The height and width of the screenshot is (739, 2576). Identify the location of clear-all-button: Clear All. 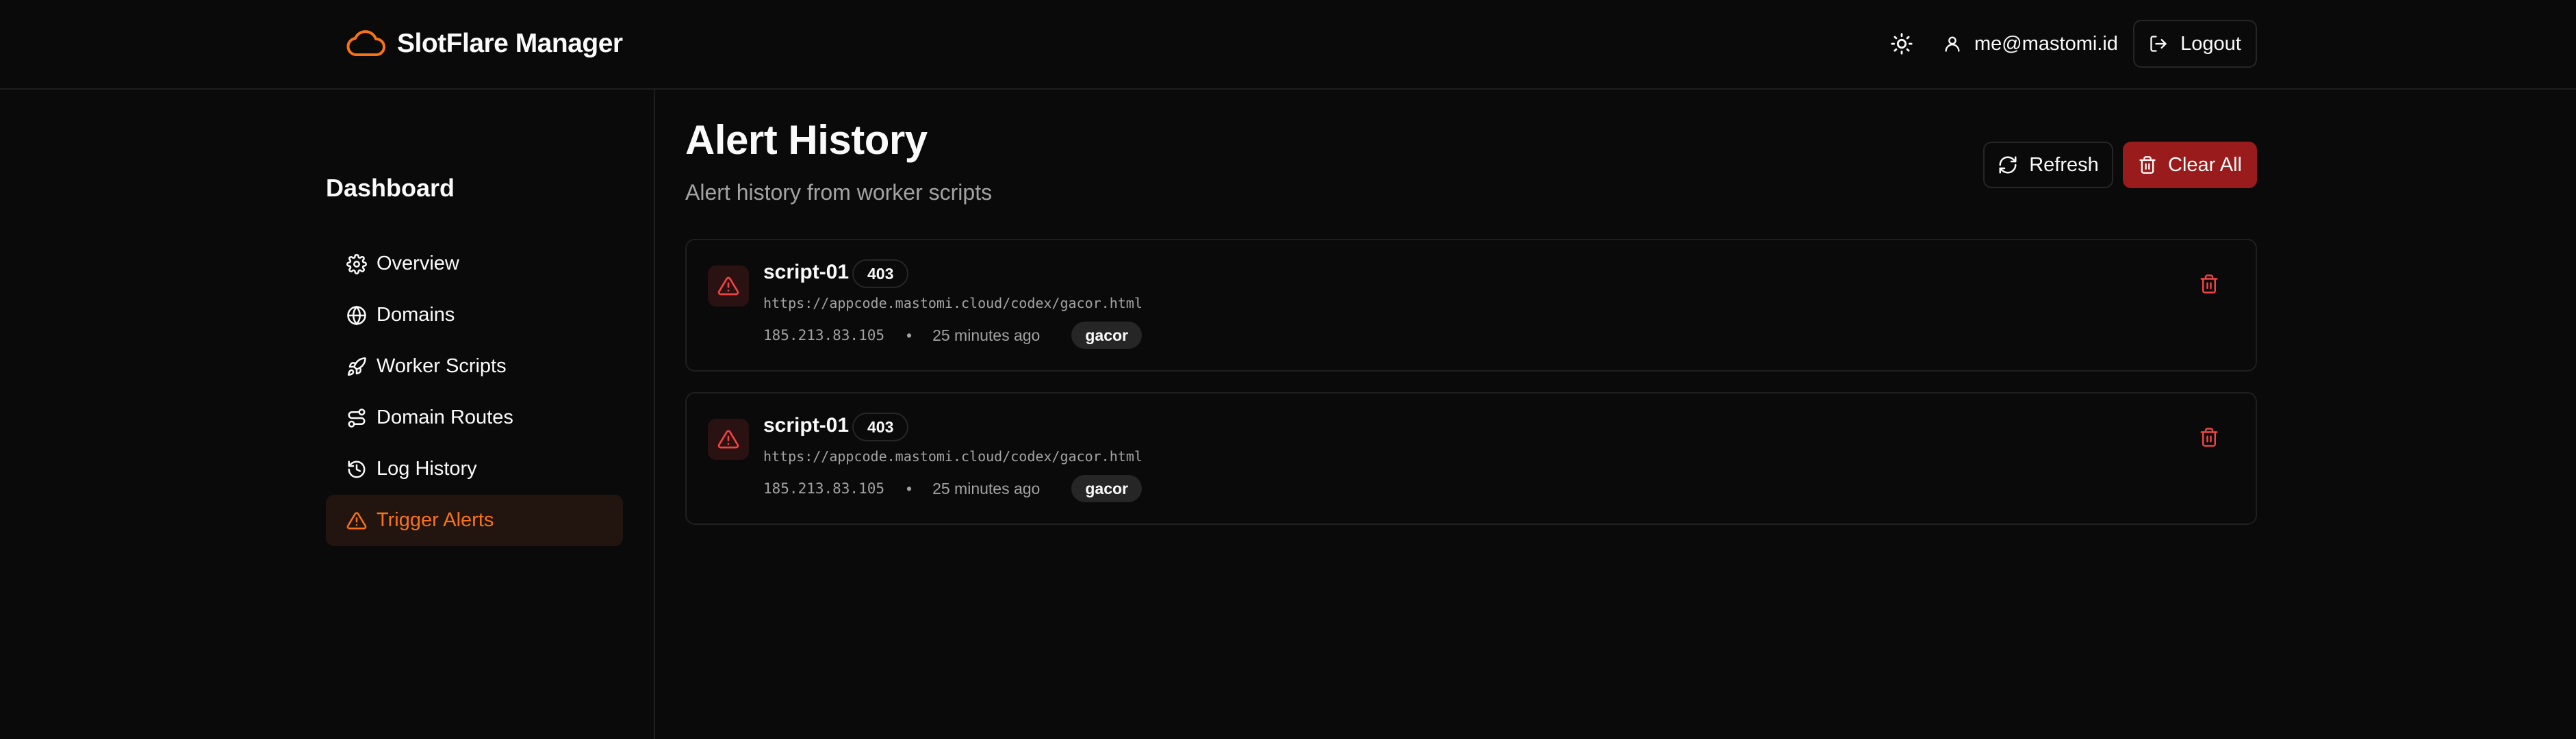
(2190, 165).